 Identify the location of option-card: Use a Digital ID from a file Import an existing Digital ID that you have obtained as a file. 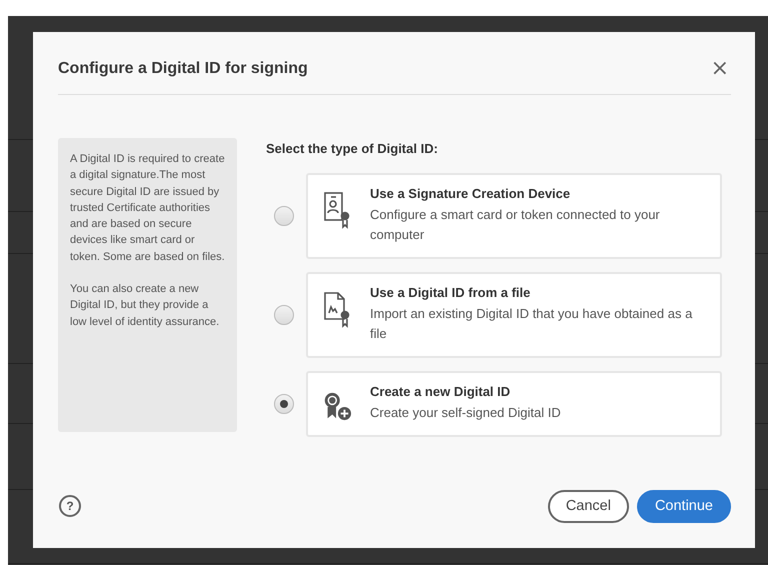
(514, 315).